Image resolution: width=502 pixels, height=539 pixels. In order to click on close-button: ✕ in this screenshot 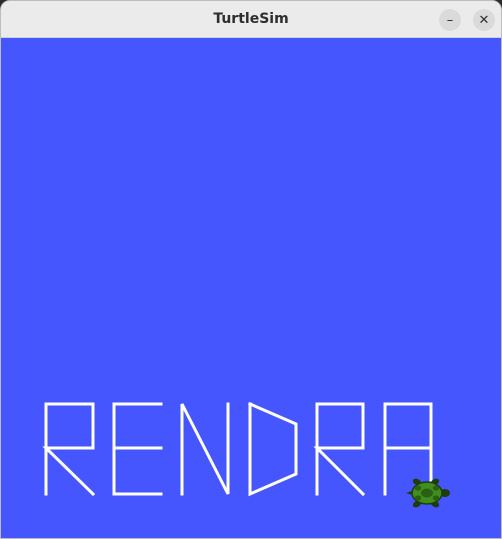, I will do `click(484, 20)`.